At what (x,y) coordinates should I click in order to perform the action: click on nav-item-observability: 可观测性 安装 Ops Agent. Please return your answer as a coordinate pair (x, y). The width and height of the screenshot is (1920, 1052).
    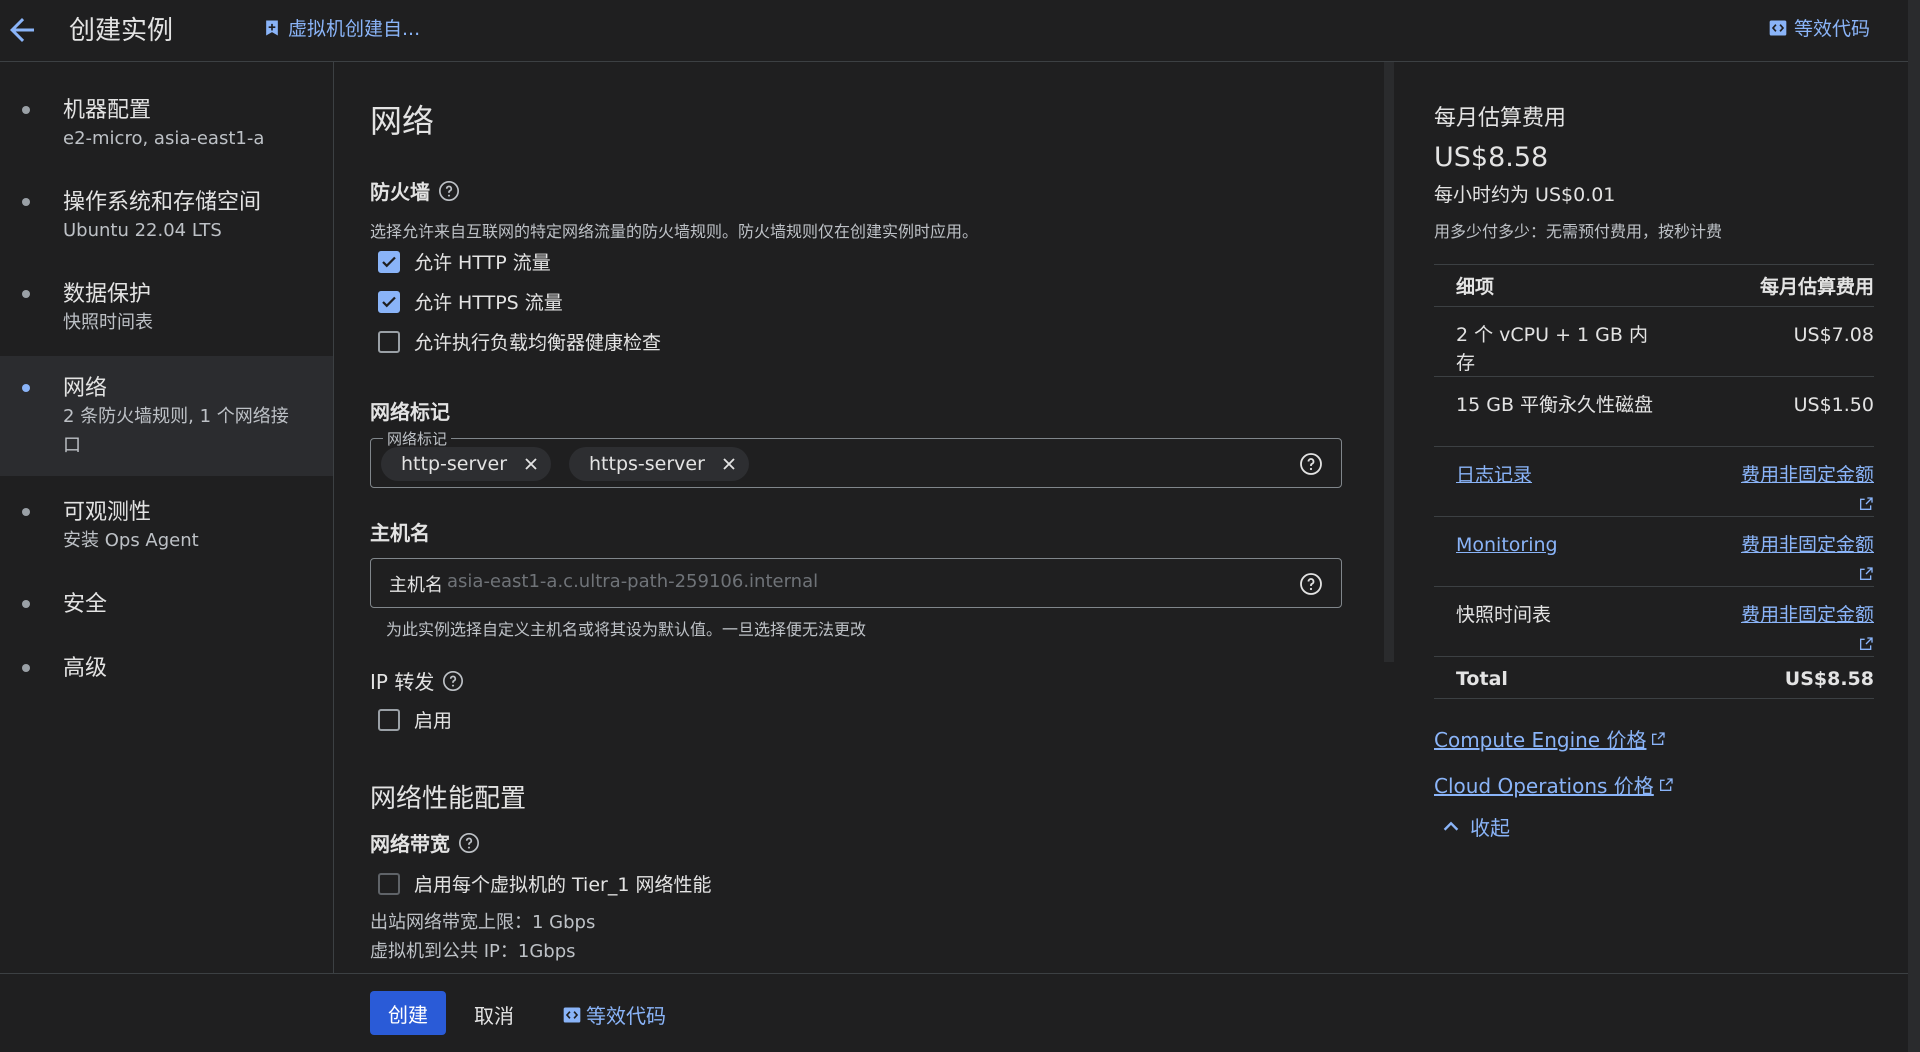
    Looking at the image, I should click on (166, 530).